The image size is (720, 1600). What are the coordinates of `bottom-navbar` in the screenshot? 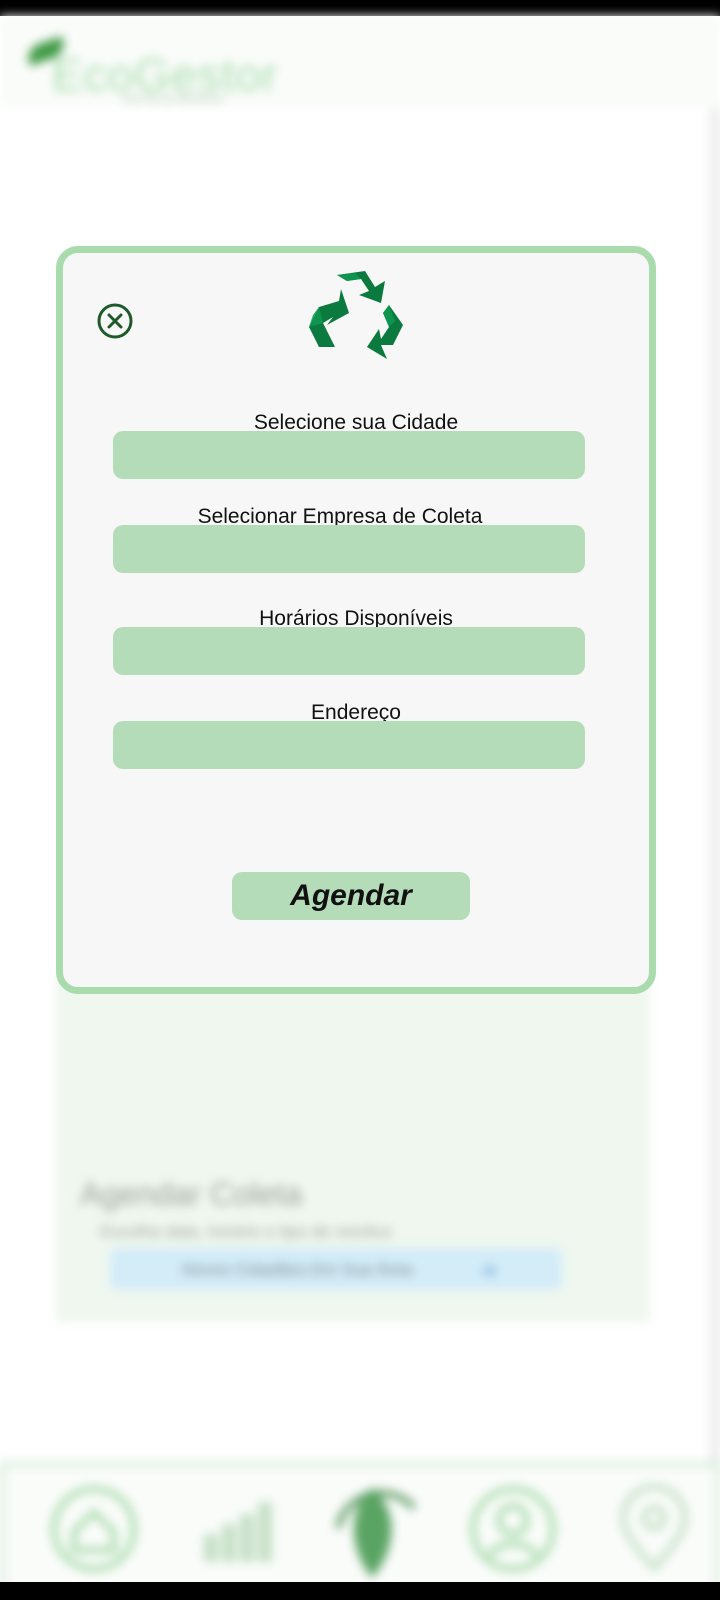 It's located at (360, 1530).